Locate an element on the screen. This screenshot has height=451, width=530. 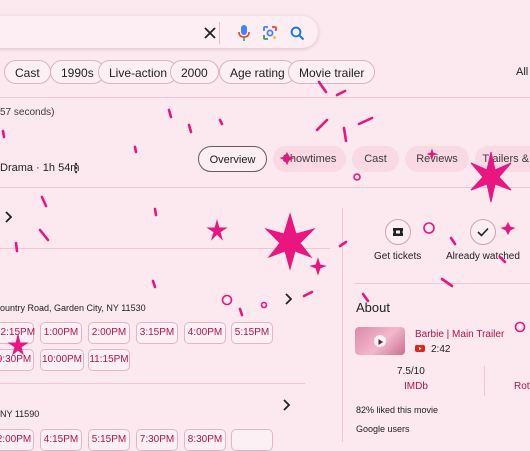
tab-cast: Cast is located at coordinates (375, 159).